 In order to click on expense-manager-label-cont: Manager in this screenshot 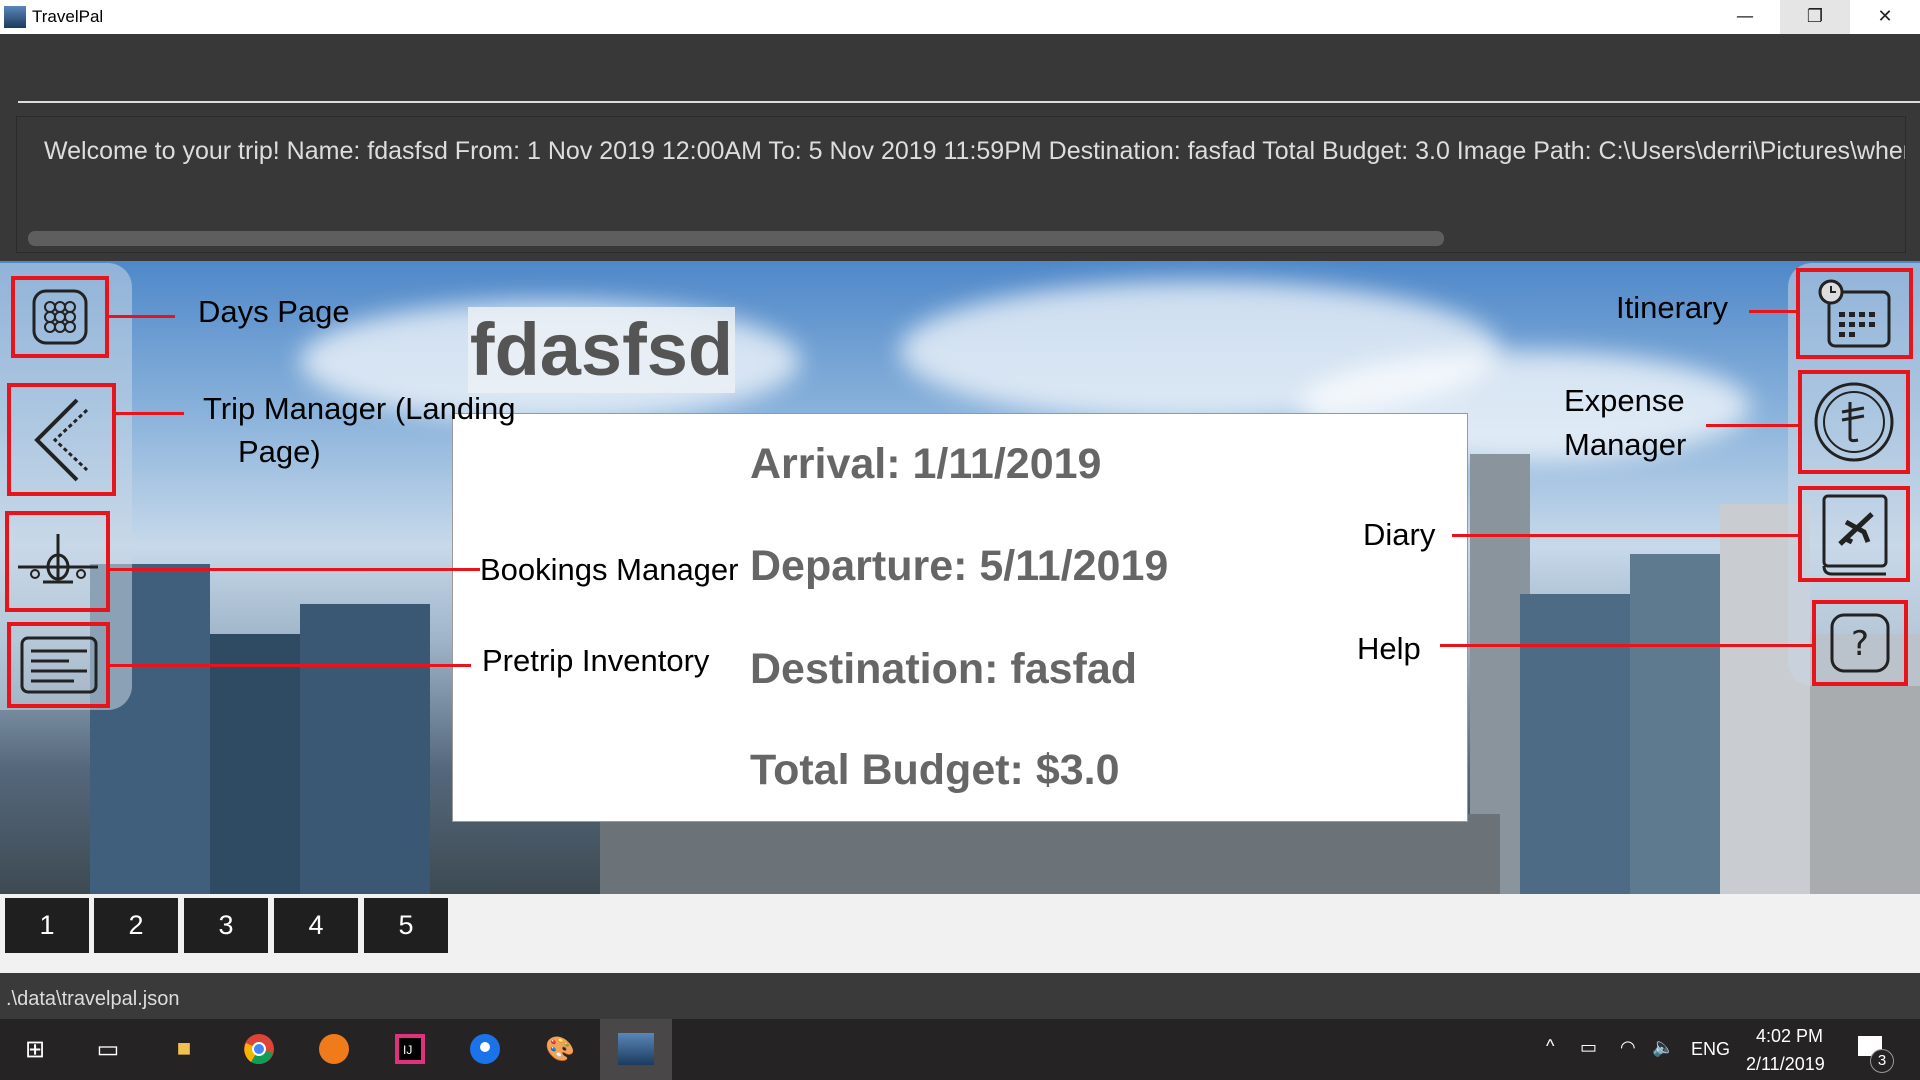, I will do `click(1625, 444)`.